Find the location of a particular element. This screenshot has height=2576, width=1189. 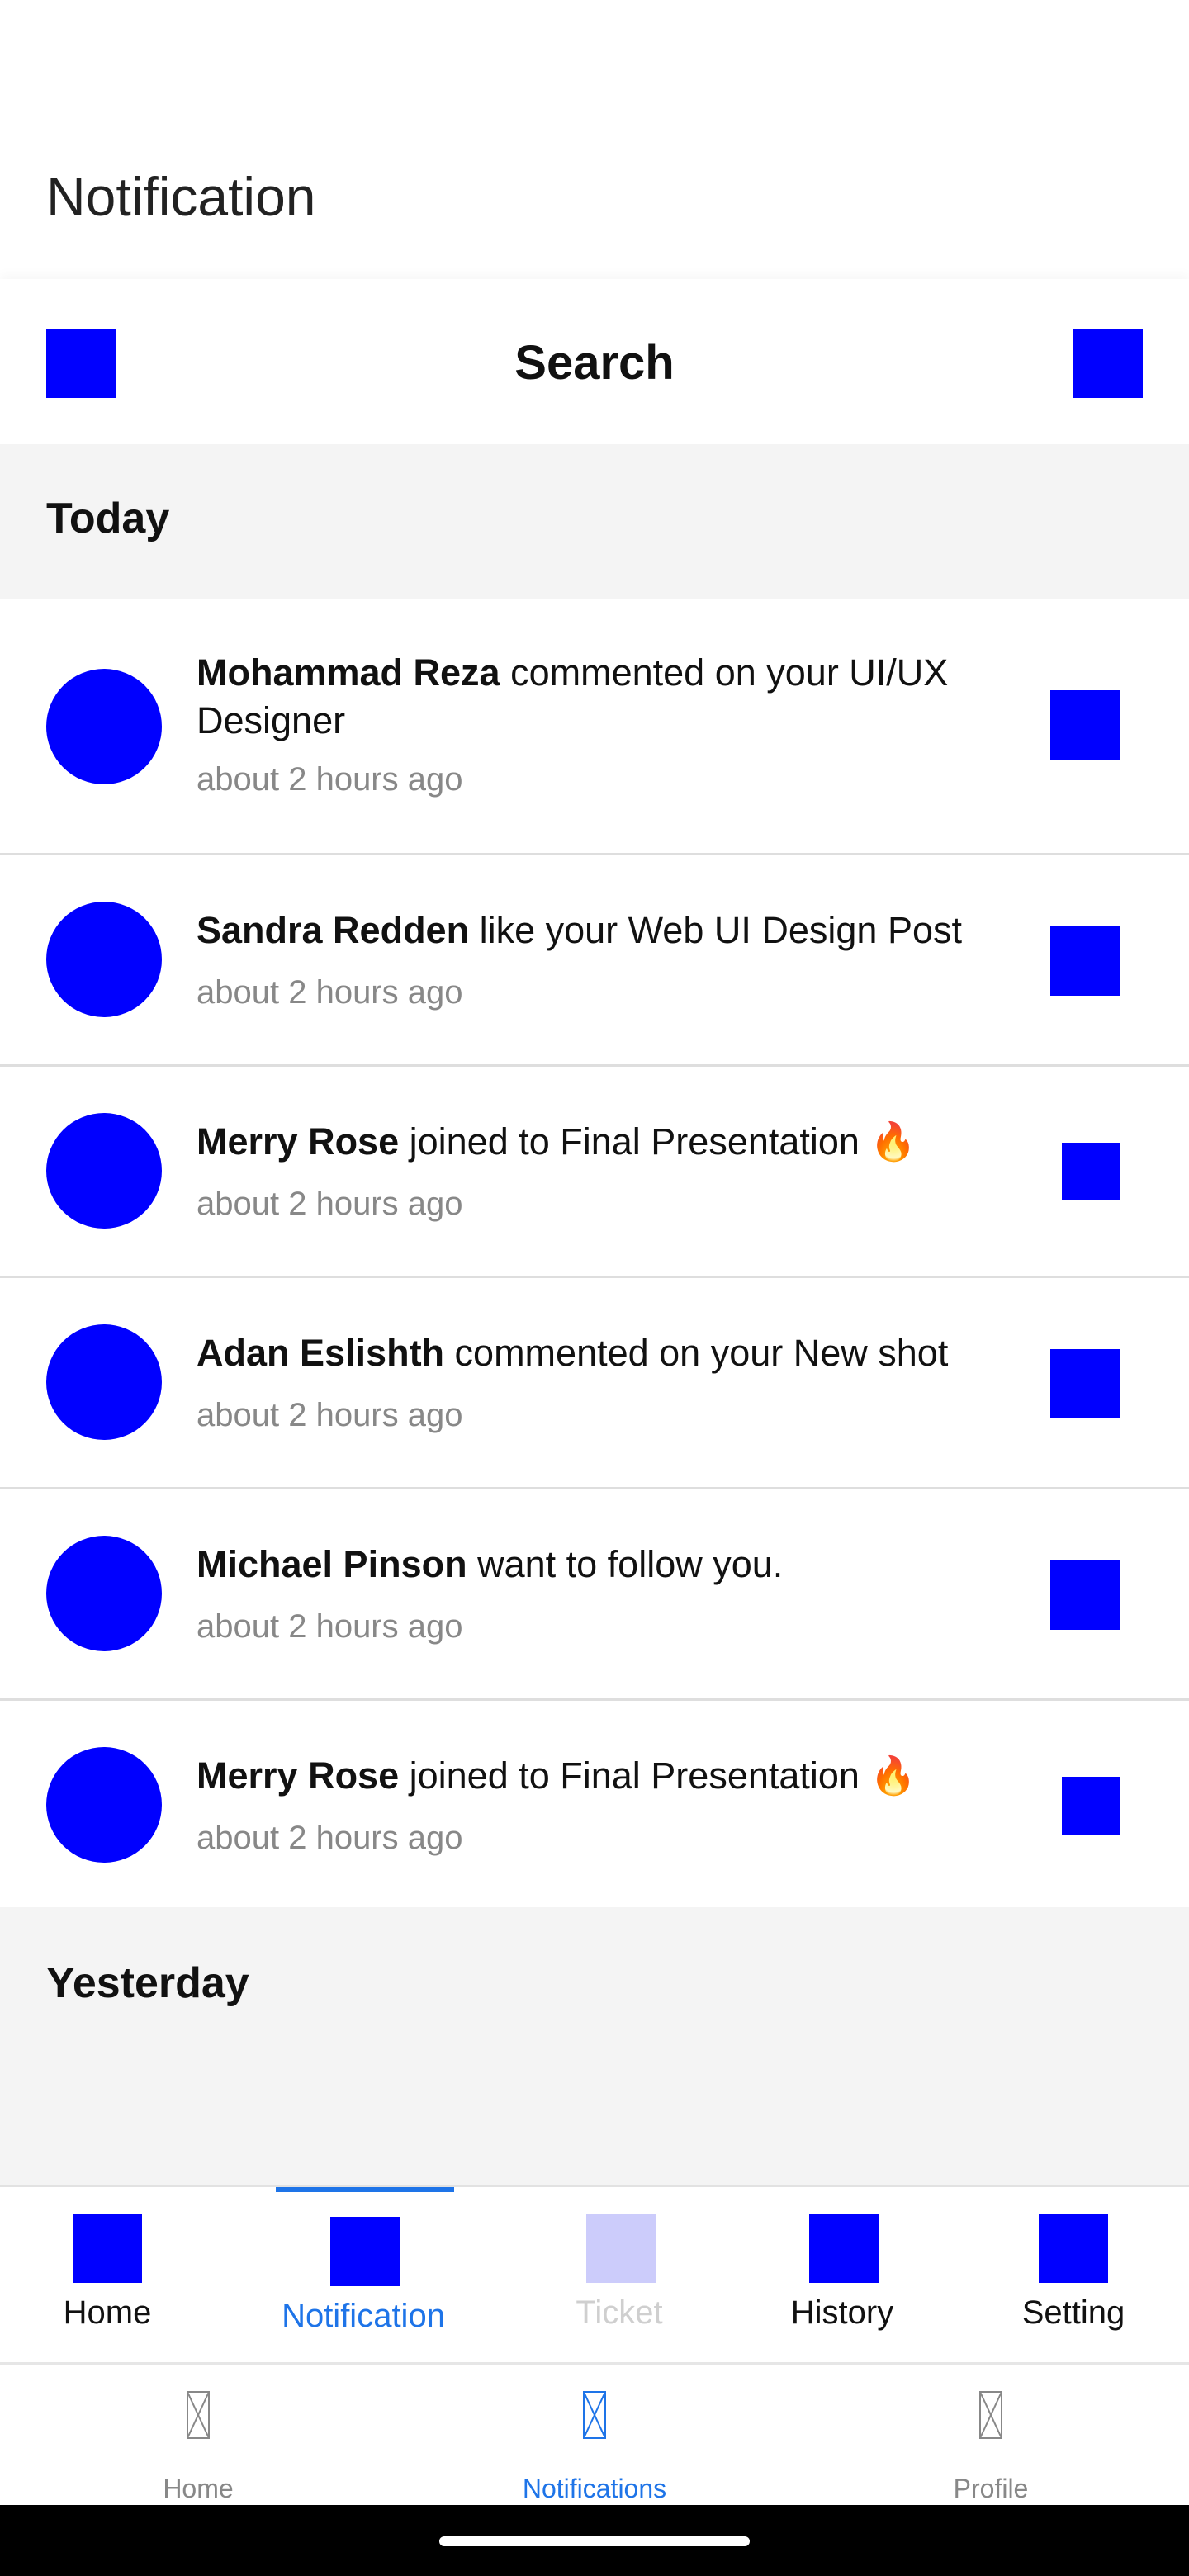

tab-label: Home is located at coordinates (107, 2312).